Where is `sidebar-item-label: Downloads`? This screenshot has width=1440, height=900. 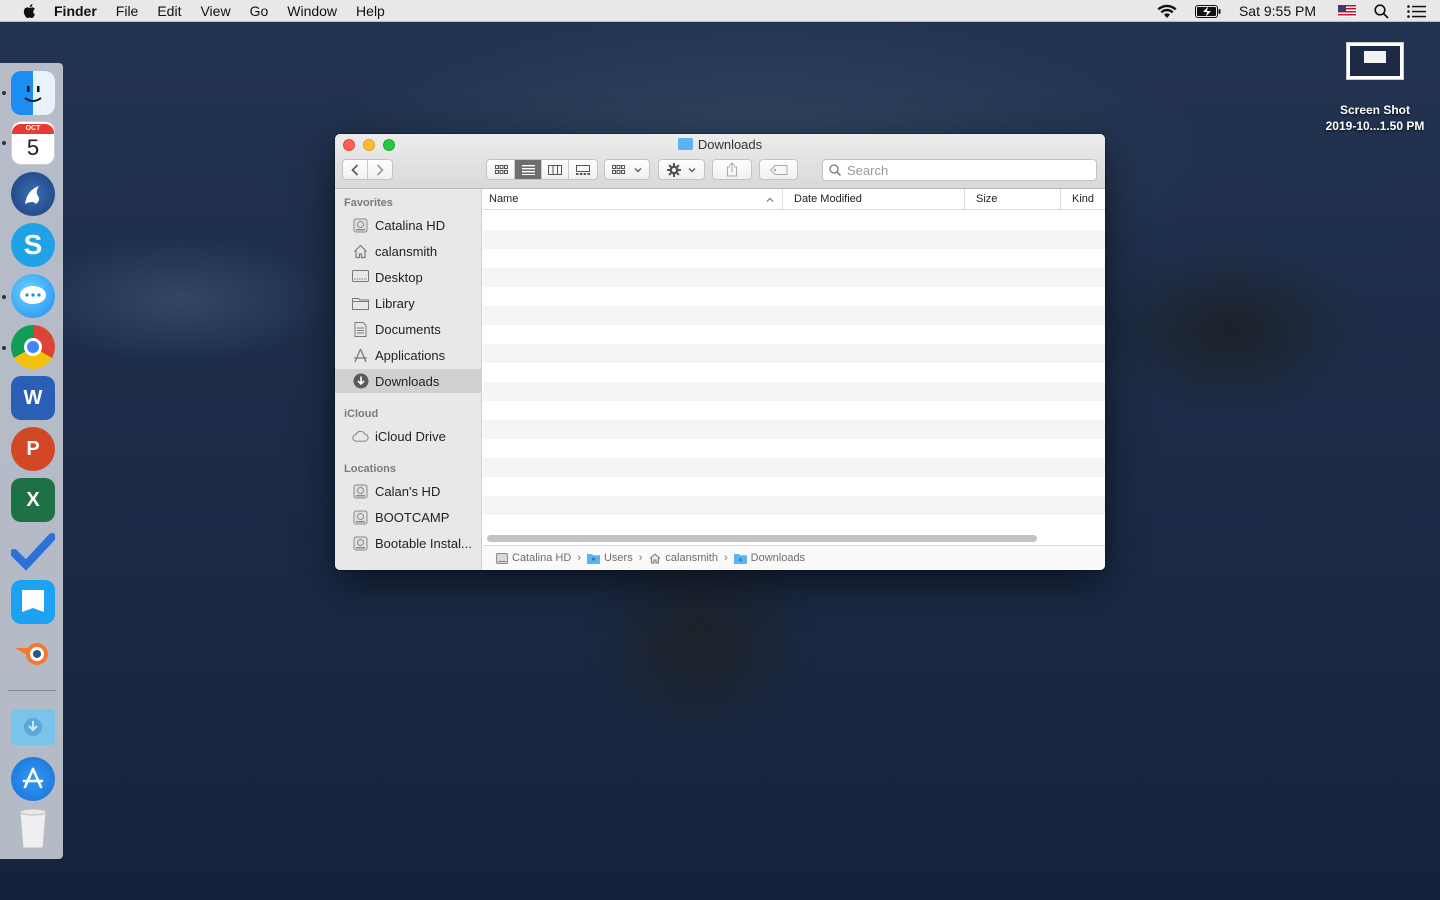 sidebar-item-label: Downloads is located at coordinates (407, 381).